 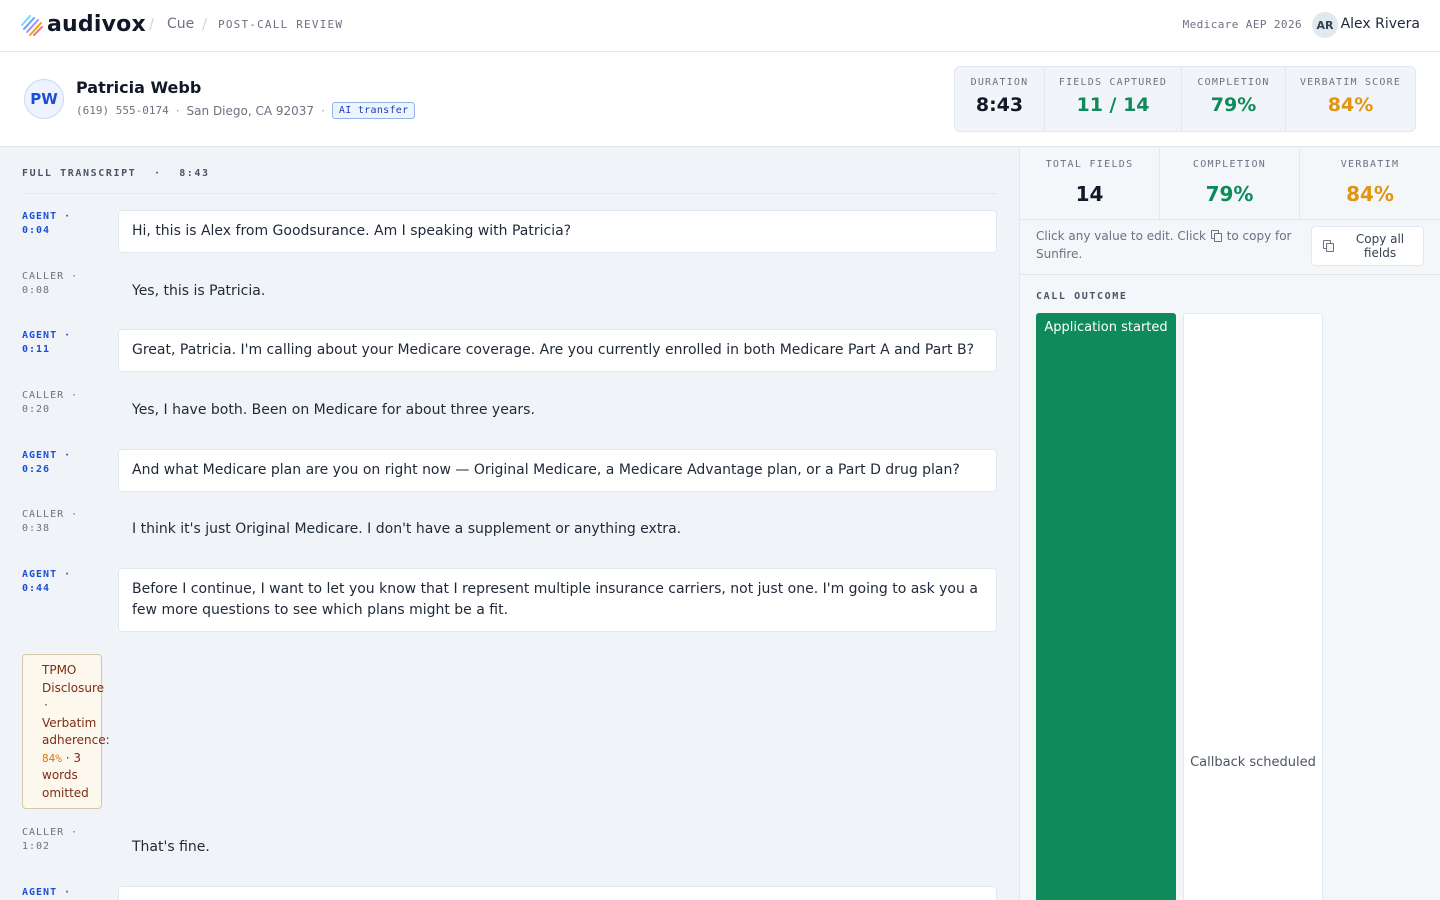 What do you see at coordinates (250, 110) in the screenshot?
I see `caller-location: San Diego, CA 92037` at bounding box center [250, 110].